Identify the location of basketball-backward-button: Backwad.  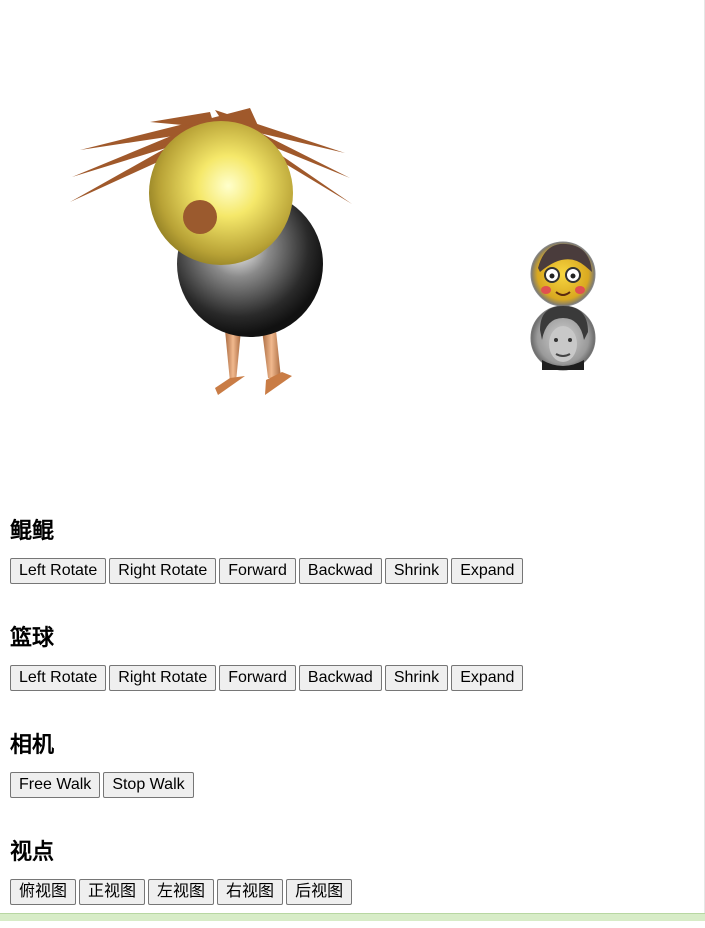
(340, 678).